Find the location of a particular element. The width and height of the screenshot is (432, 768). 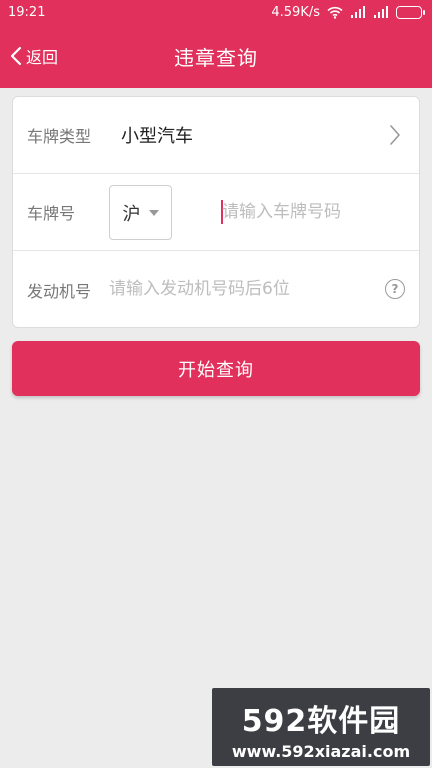

engine-number-label: 发动机号 is located at coordinates (59, 291).